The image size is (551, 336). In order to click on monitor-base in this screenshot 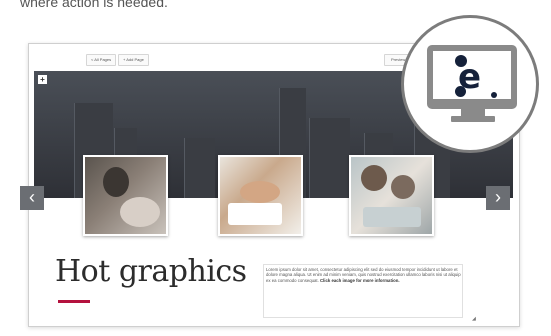, I will do `click(473, 119)`.